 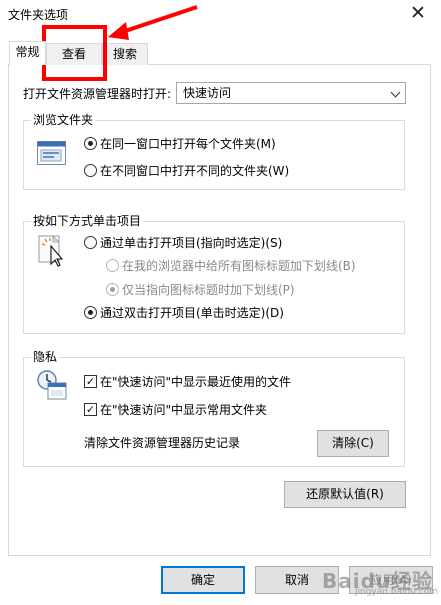 I want to click on privacy-title: 隐私, so click(x=45, y=357).